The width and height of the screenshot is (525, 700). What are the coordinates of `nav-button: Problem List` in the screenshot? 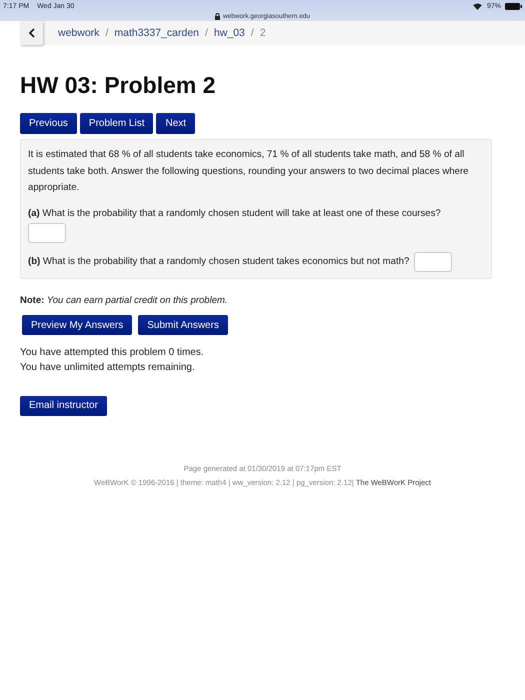 It's located at (117, 123).